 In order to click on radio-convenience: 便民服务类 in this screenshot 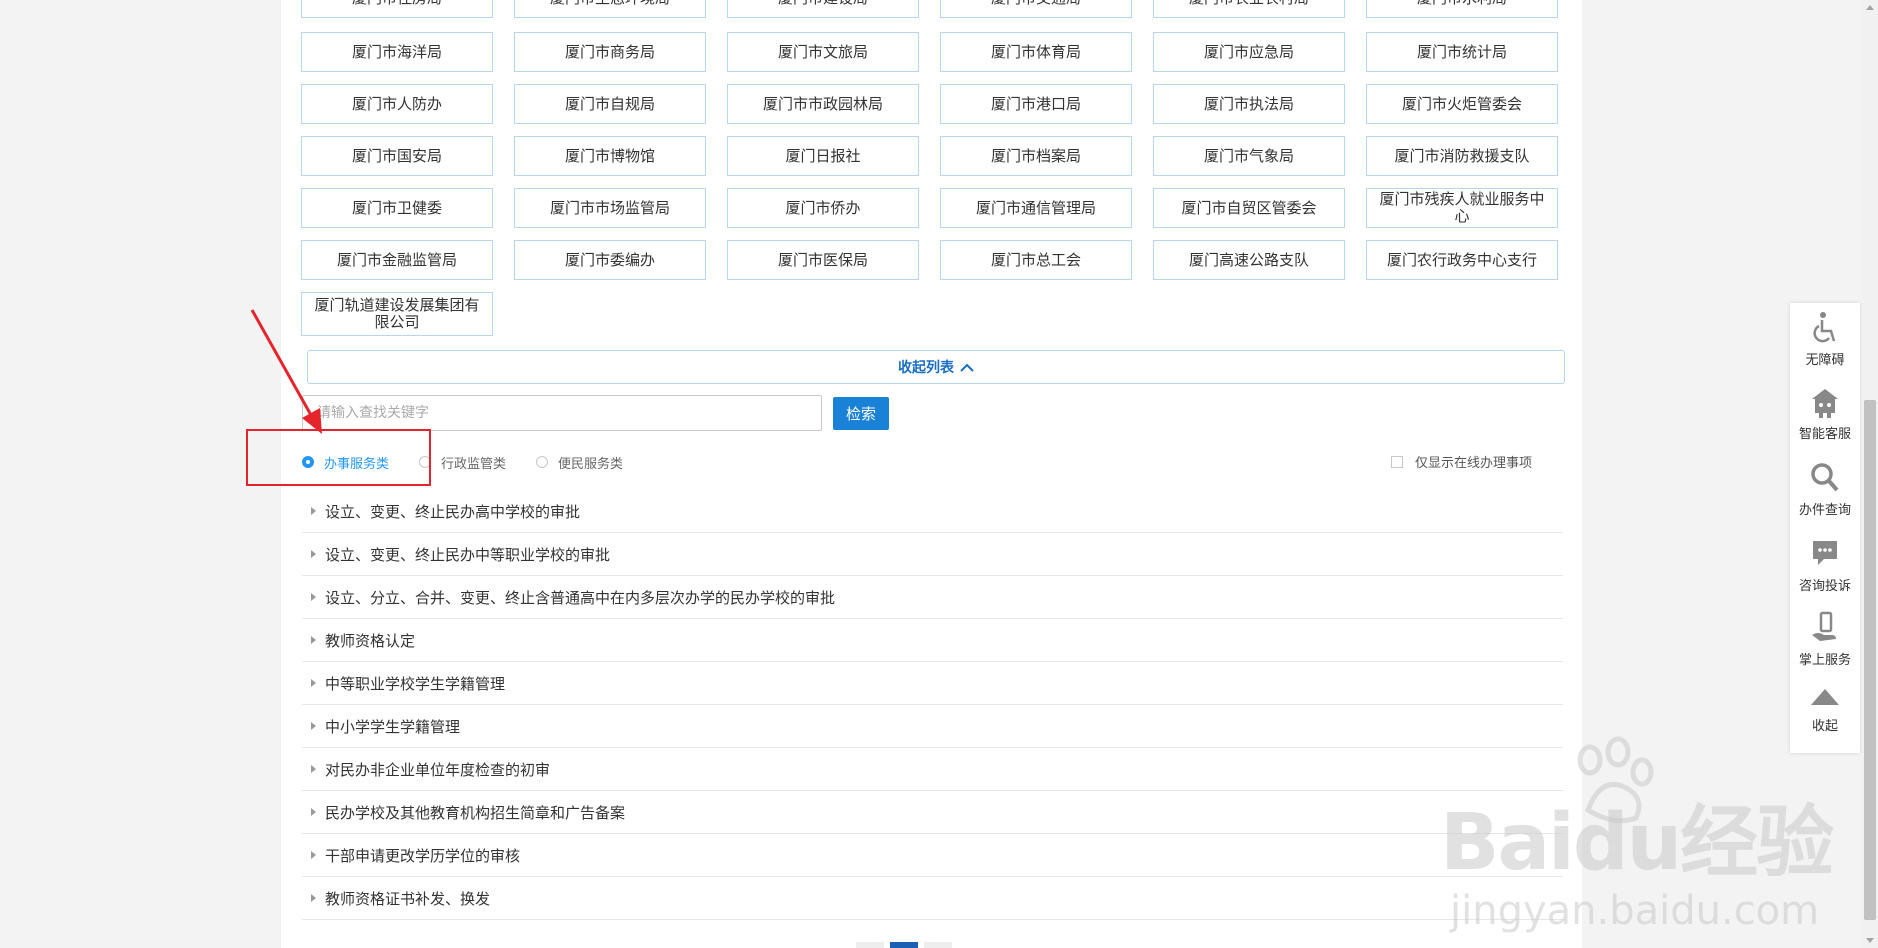, I will do `click(579, 462)`.